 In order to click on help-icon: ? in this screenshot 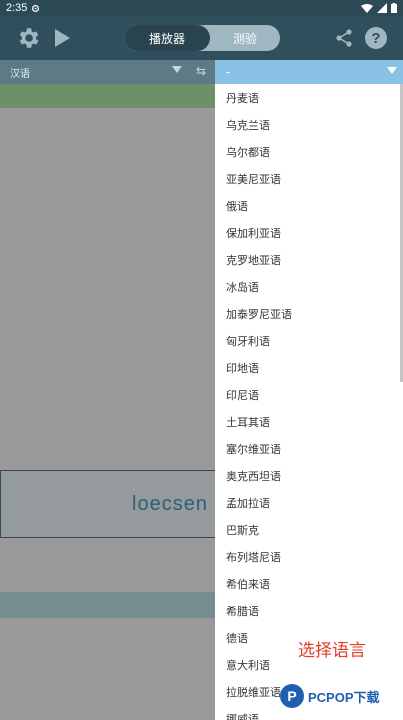, I will do `click(376, 38)`.